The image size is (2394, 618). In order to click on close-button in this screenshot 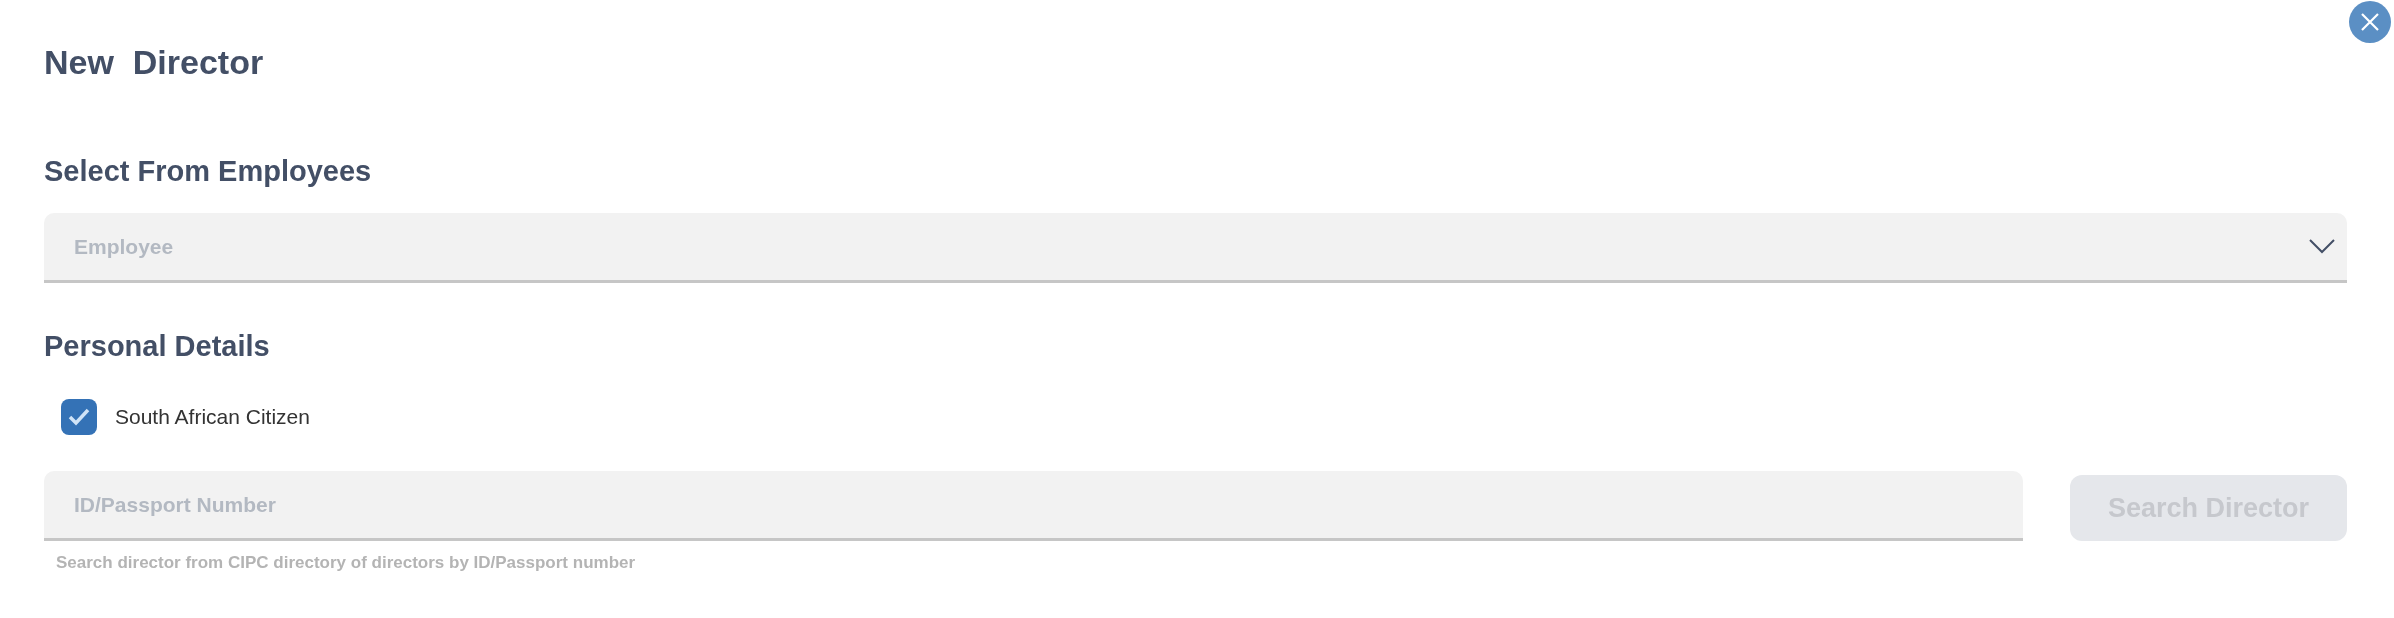, I will do `click(2370, 22)`.